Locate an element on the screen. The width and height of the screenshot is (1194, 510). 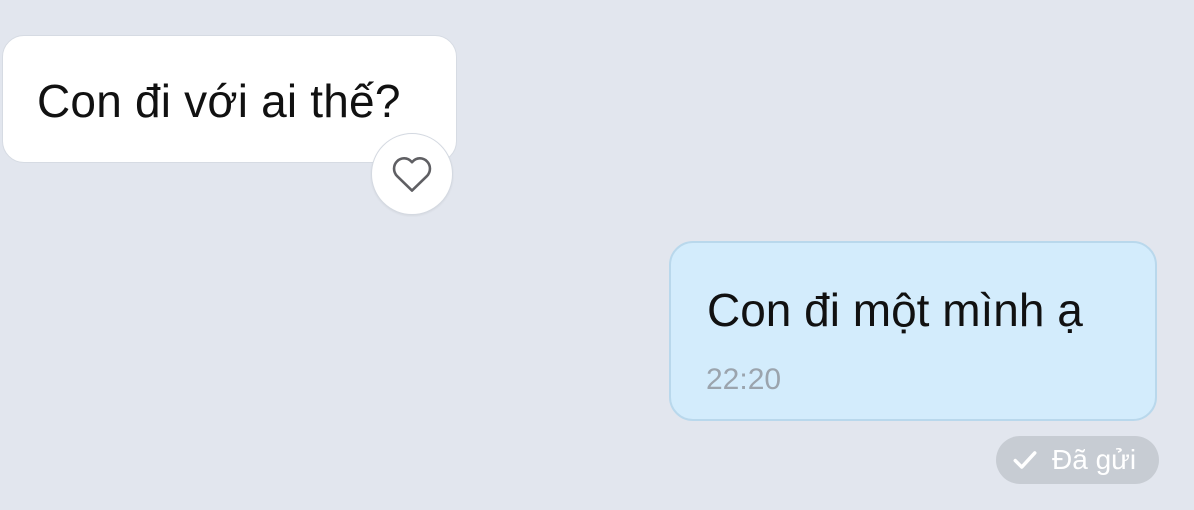
heart-outline-icon is located at coordinates (412, 174).